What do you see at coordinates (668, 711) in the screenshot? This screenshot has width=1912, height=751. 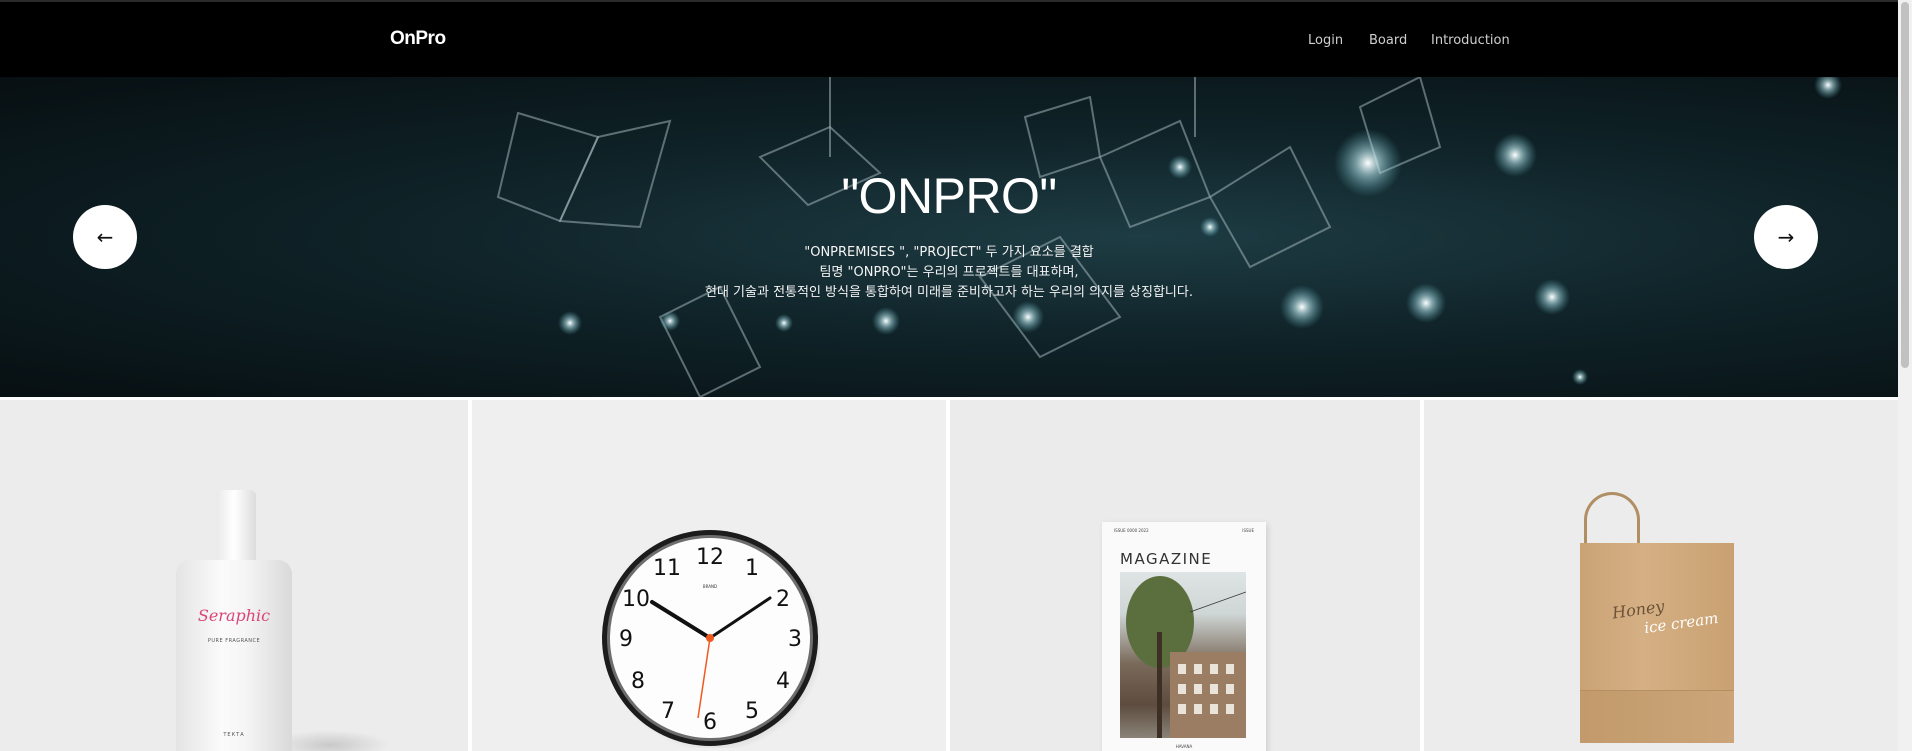 I see `clock-numeral: 7` at bounding box center [668, 711].